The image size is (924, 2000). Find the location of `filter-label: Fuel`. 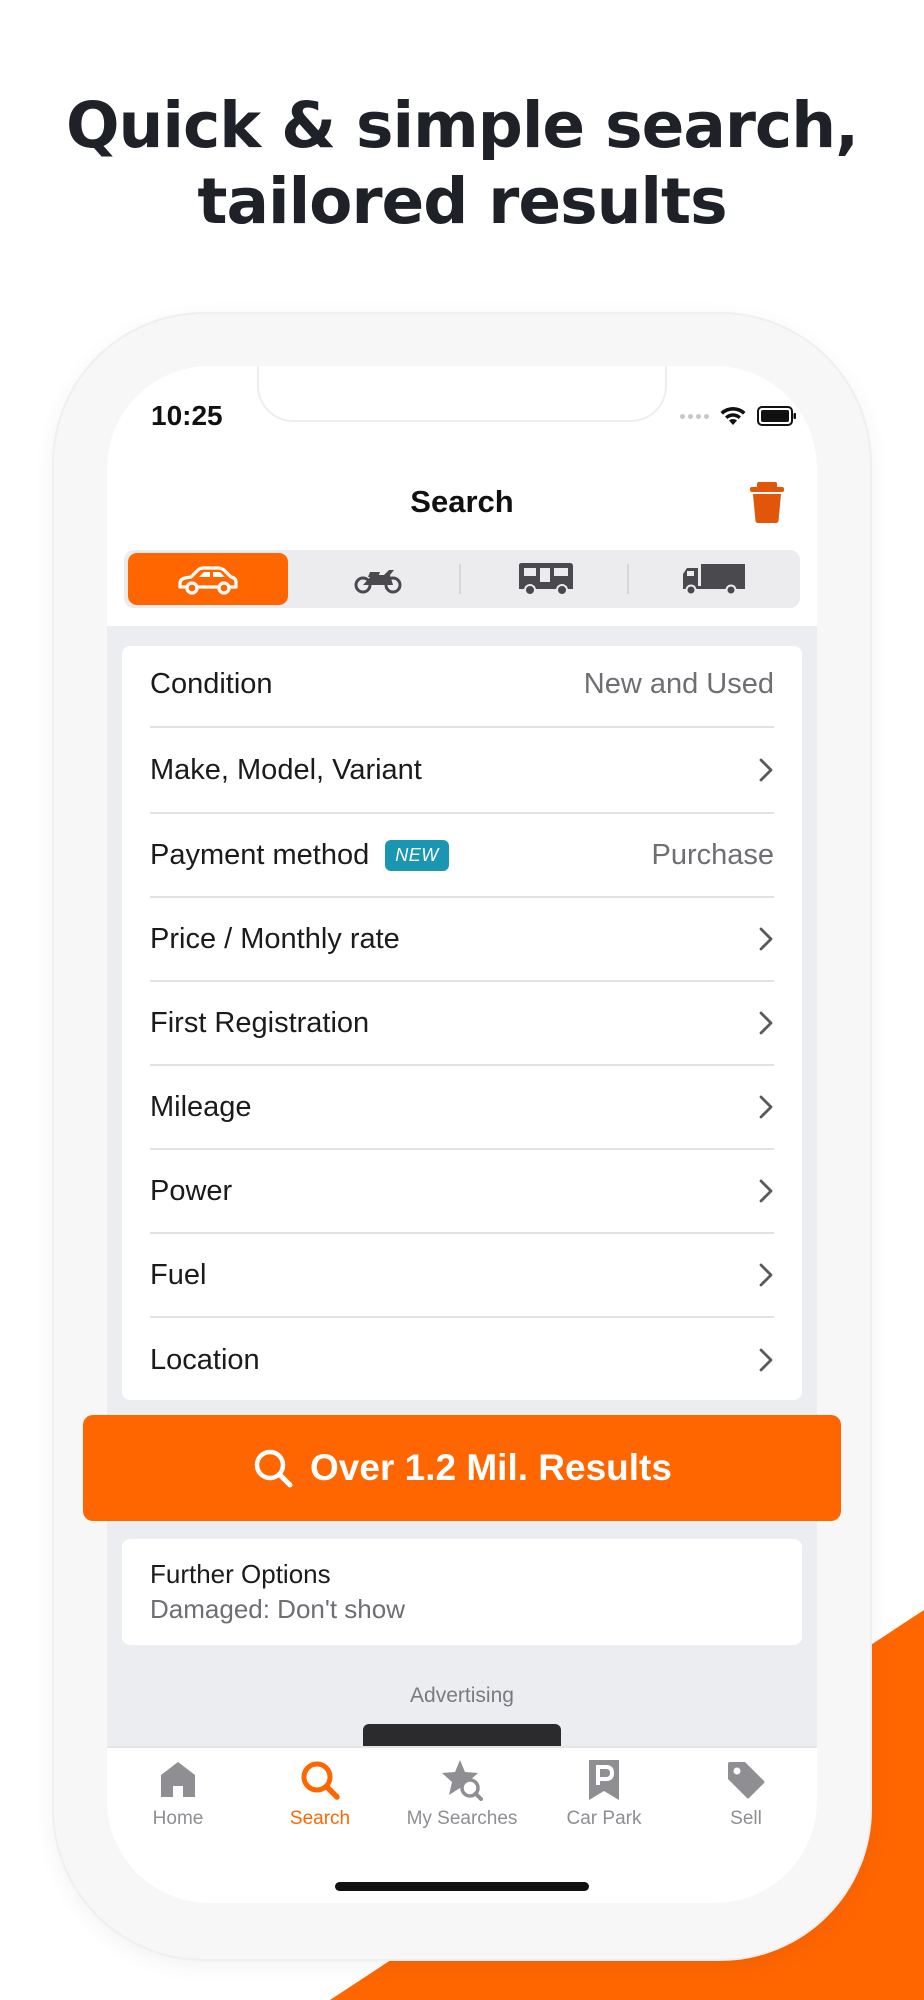

filter-label: Fuel is located at coordinates (178, 1274).